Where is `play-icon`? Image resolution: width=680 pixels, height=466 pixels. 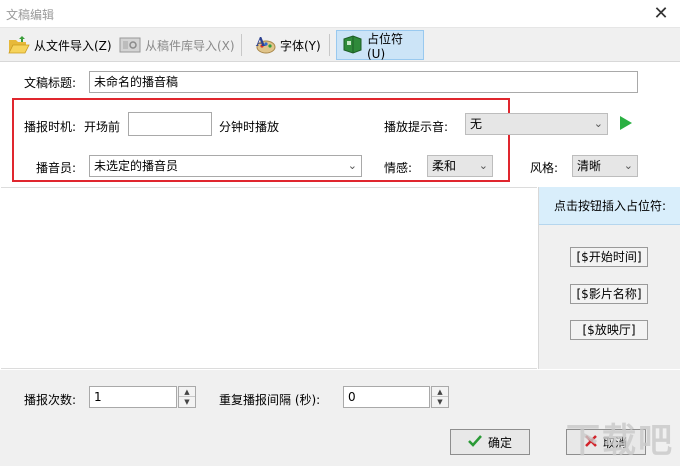 play-icon is located at coordinates (626, 123).